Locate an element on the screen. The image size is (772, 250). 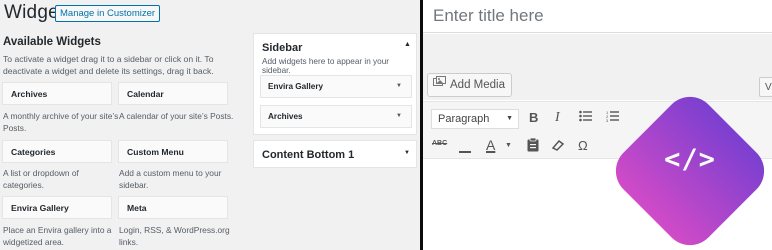
post-title-input: Enter title here is located at coordinates (597, 16).